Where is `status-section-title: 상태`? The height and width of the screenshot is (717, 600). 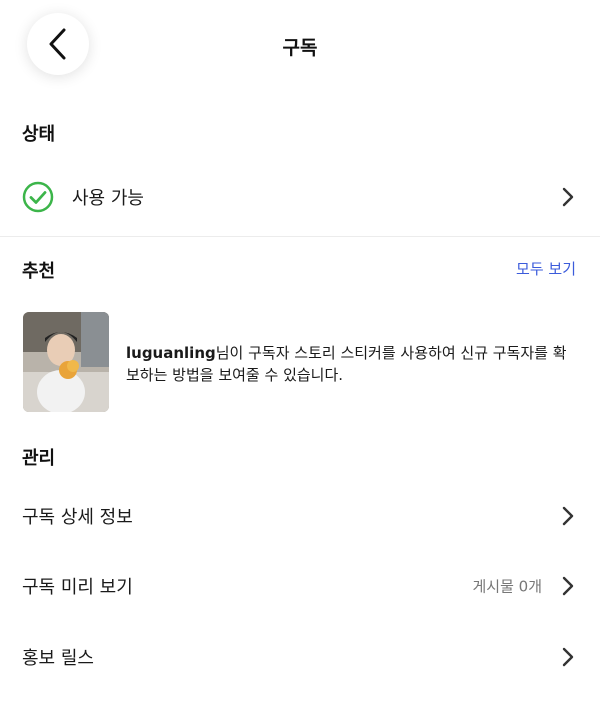
status-section-title: 상태 is located at coordinates (39, 134).